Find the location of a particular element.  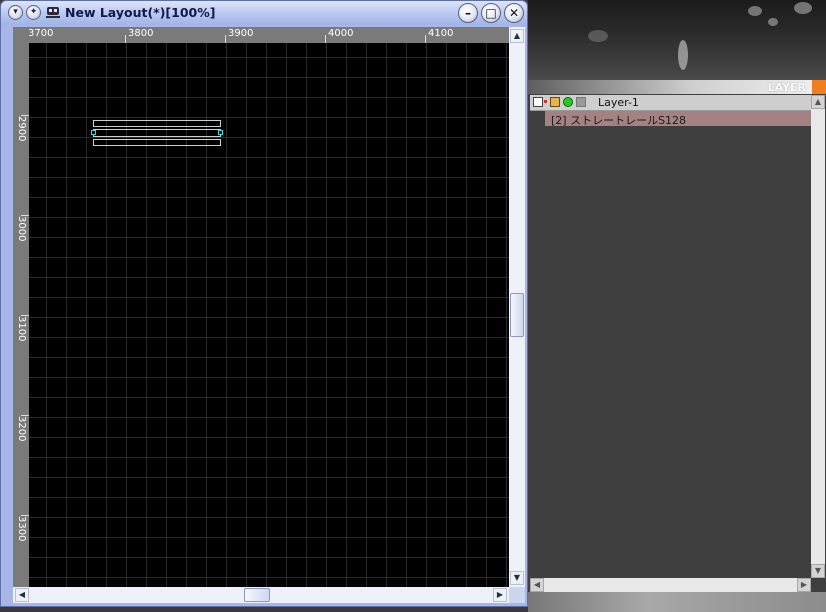

marker-icon is located at coordinates (545, 101).